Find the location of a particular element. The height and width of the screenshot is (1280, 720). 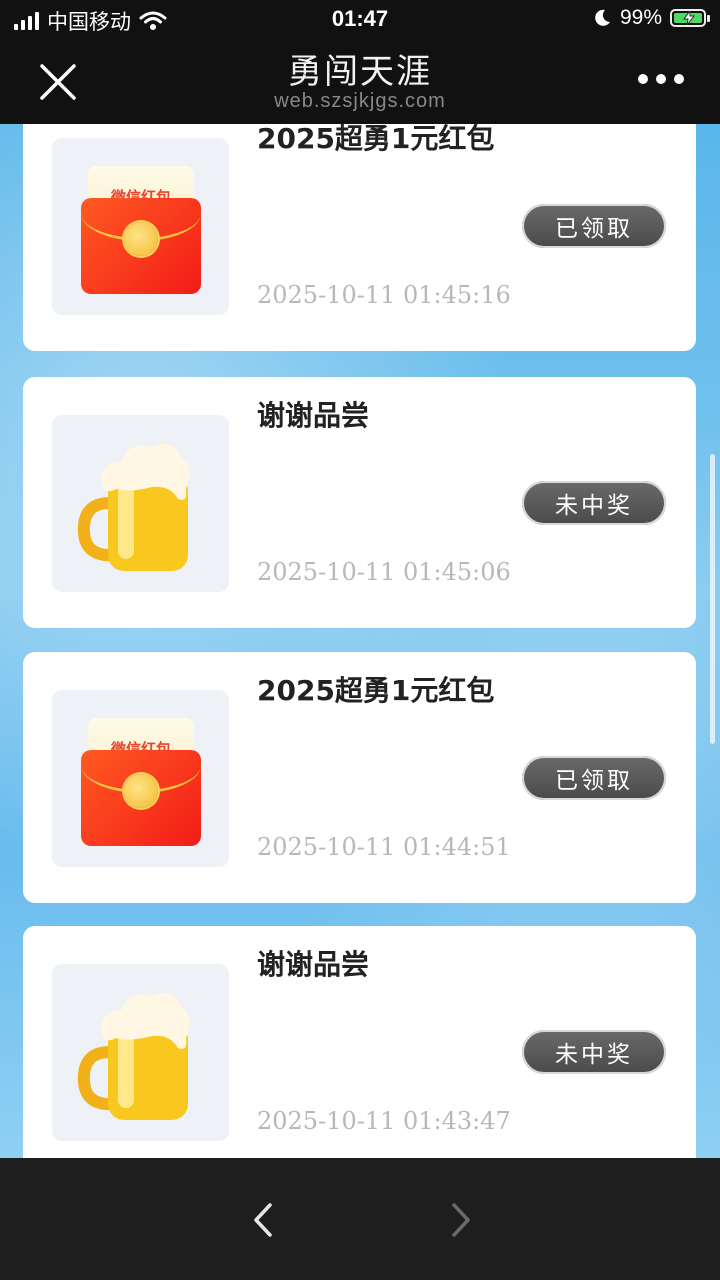

record-time: 2025-10-11 01:43:47 is located at coordinates (384, 1121).